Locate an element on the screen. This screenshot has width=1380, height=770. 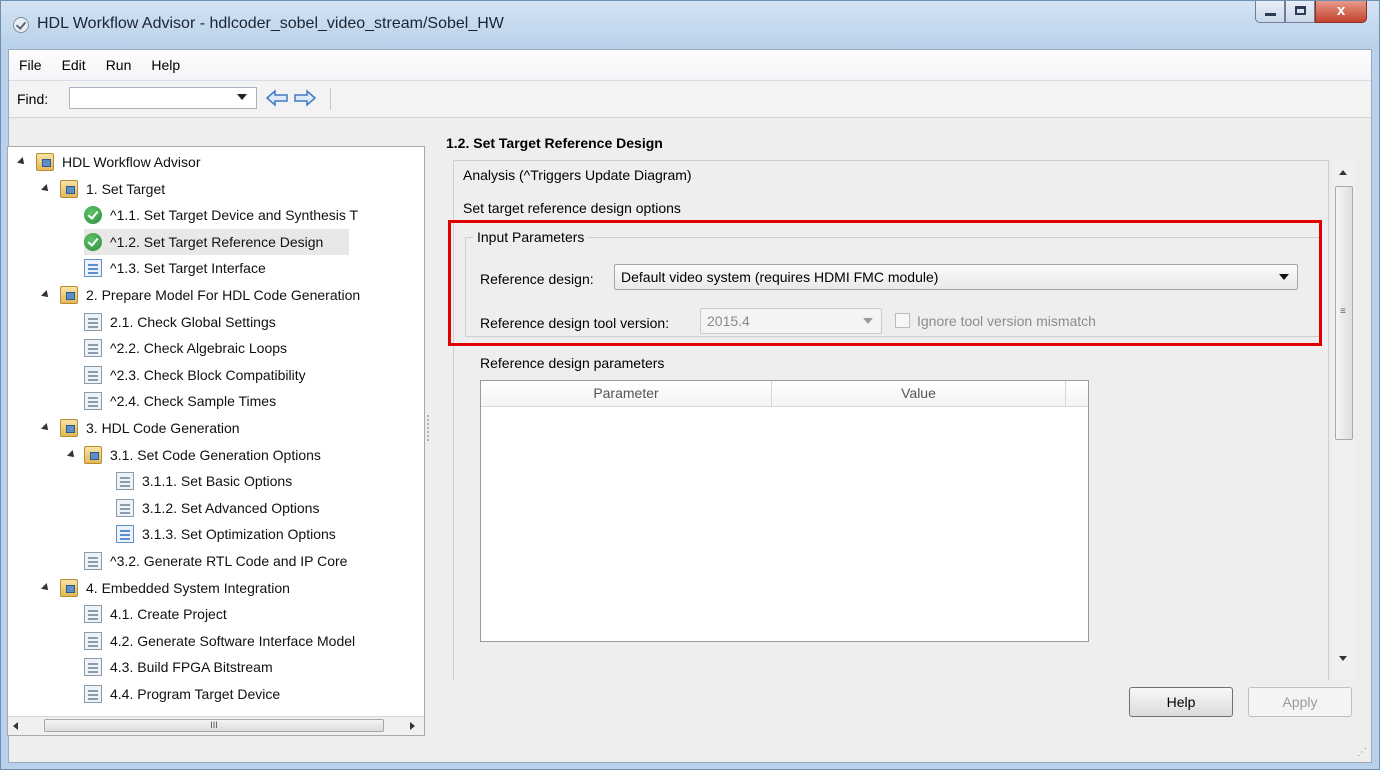
tree-item: 1. Set Target is located at coordinates (103, 189).